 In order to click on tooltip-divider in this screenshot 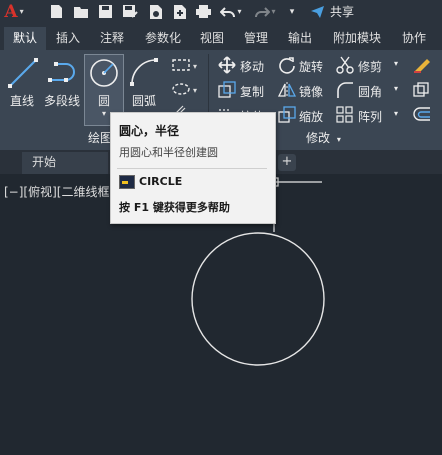, I will do `click(192, 168)`.